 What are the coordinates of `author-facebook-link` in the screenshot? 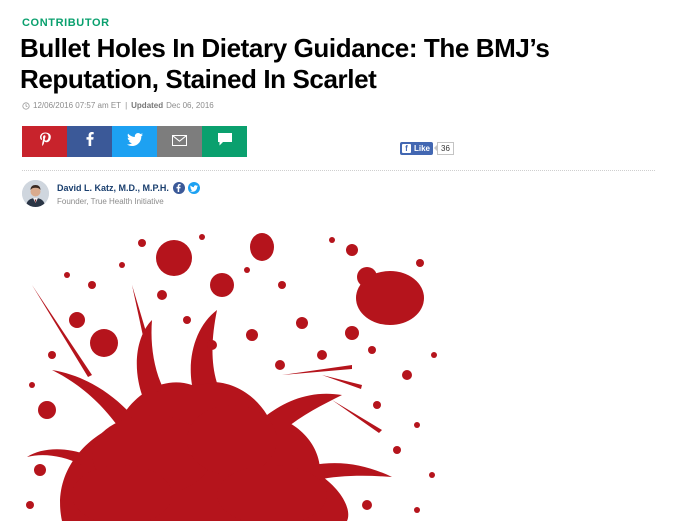 It's located at (178, 188).